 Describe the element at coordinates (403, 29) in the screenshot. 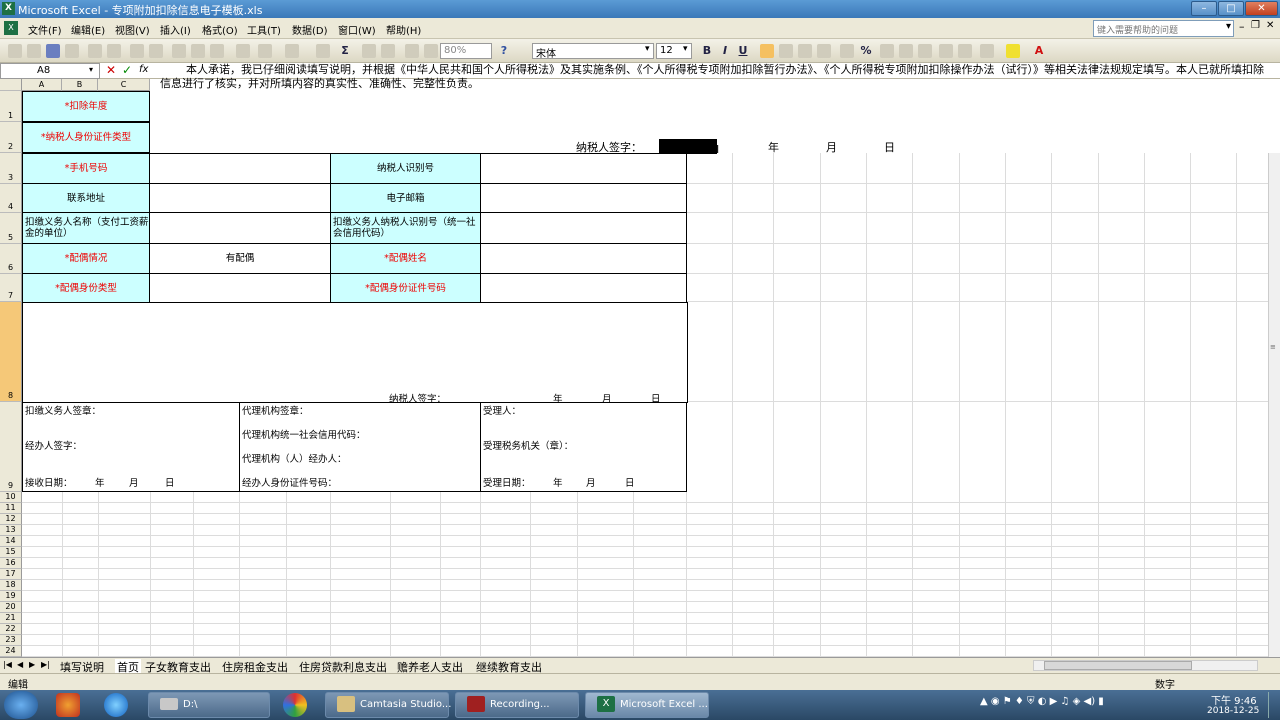

I see `menu-help: 帮助(H)` at that location.